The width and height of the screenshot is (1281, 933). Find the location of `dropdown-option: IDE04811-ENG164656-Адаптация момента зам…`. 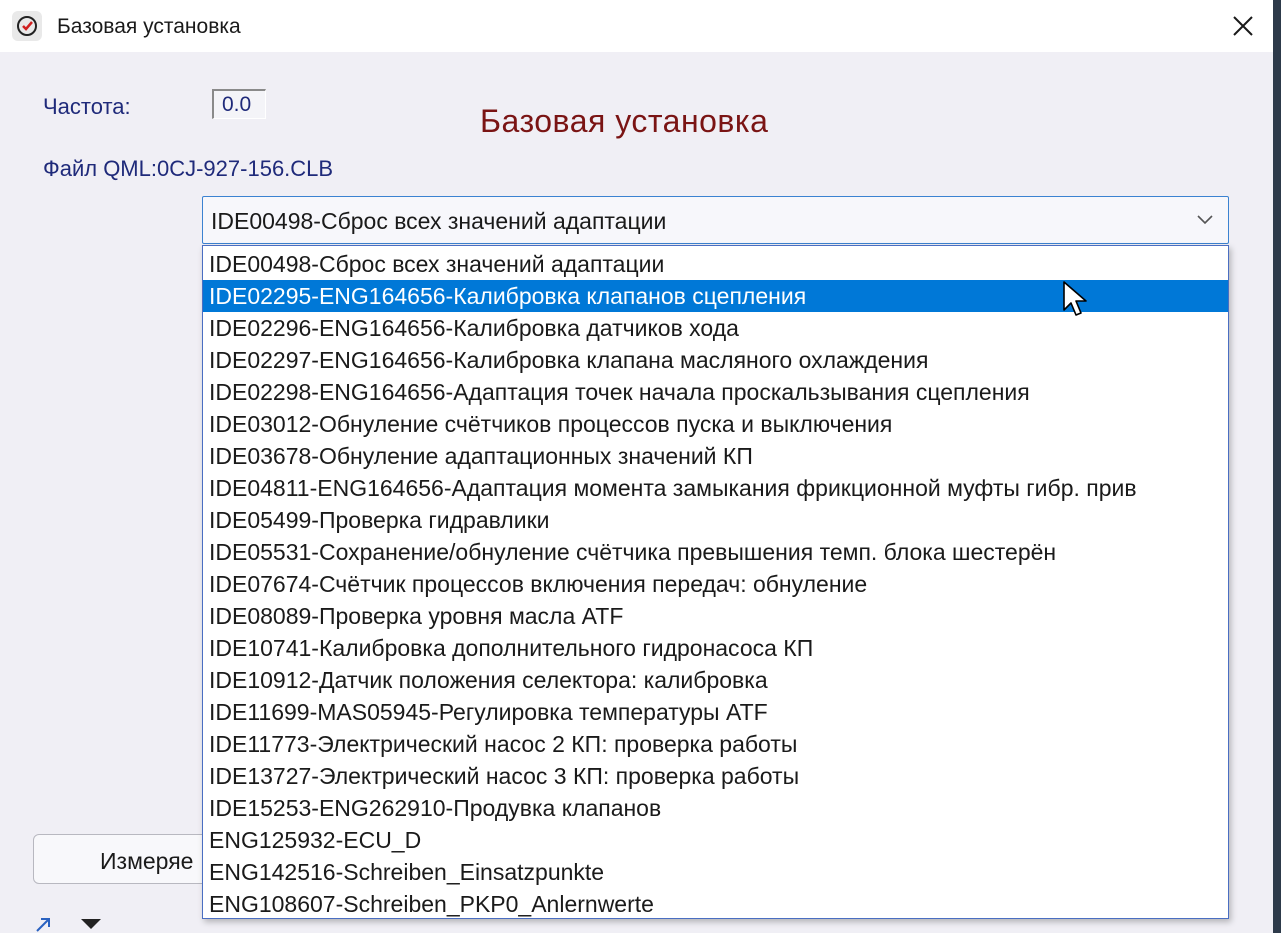

dropdown-option: IDE04811-ENG164656-Адаптация момента зам… is located at coordinates (715, 488).